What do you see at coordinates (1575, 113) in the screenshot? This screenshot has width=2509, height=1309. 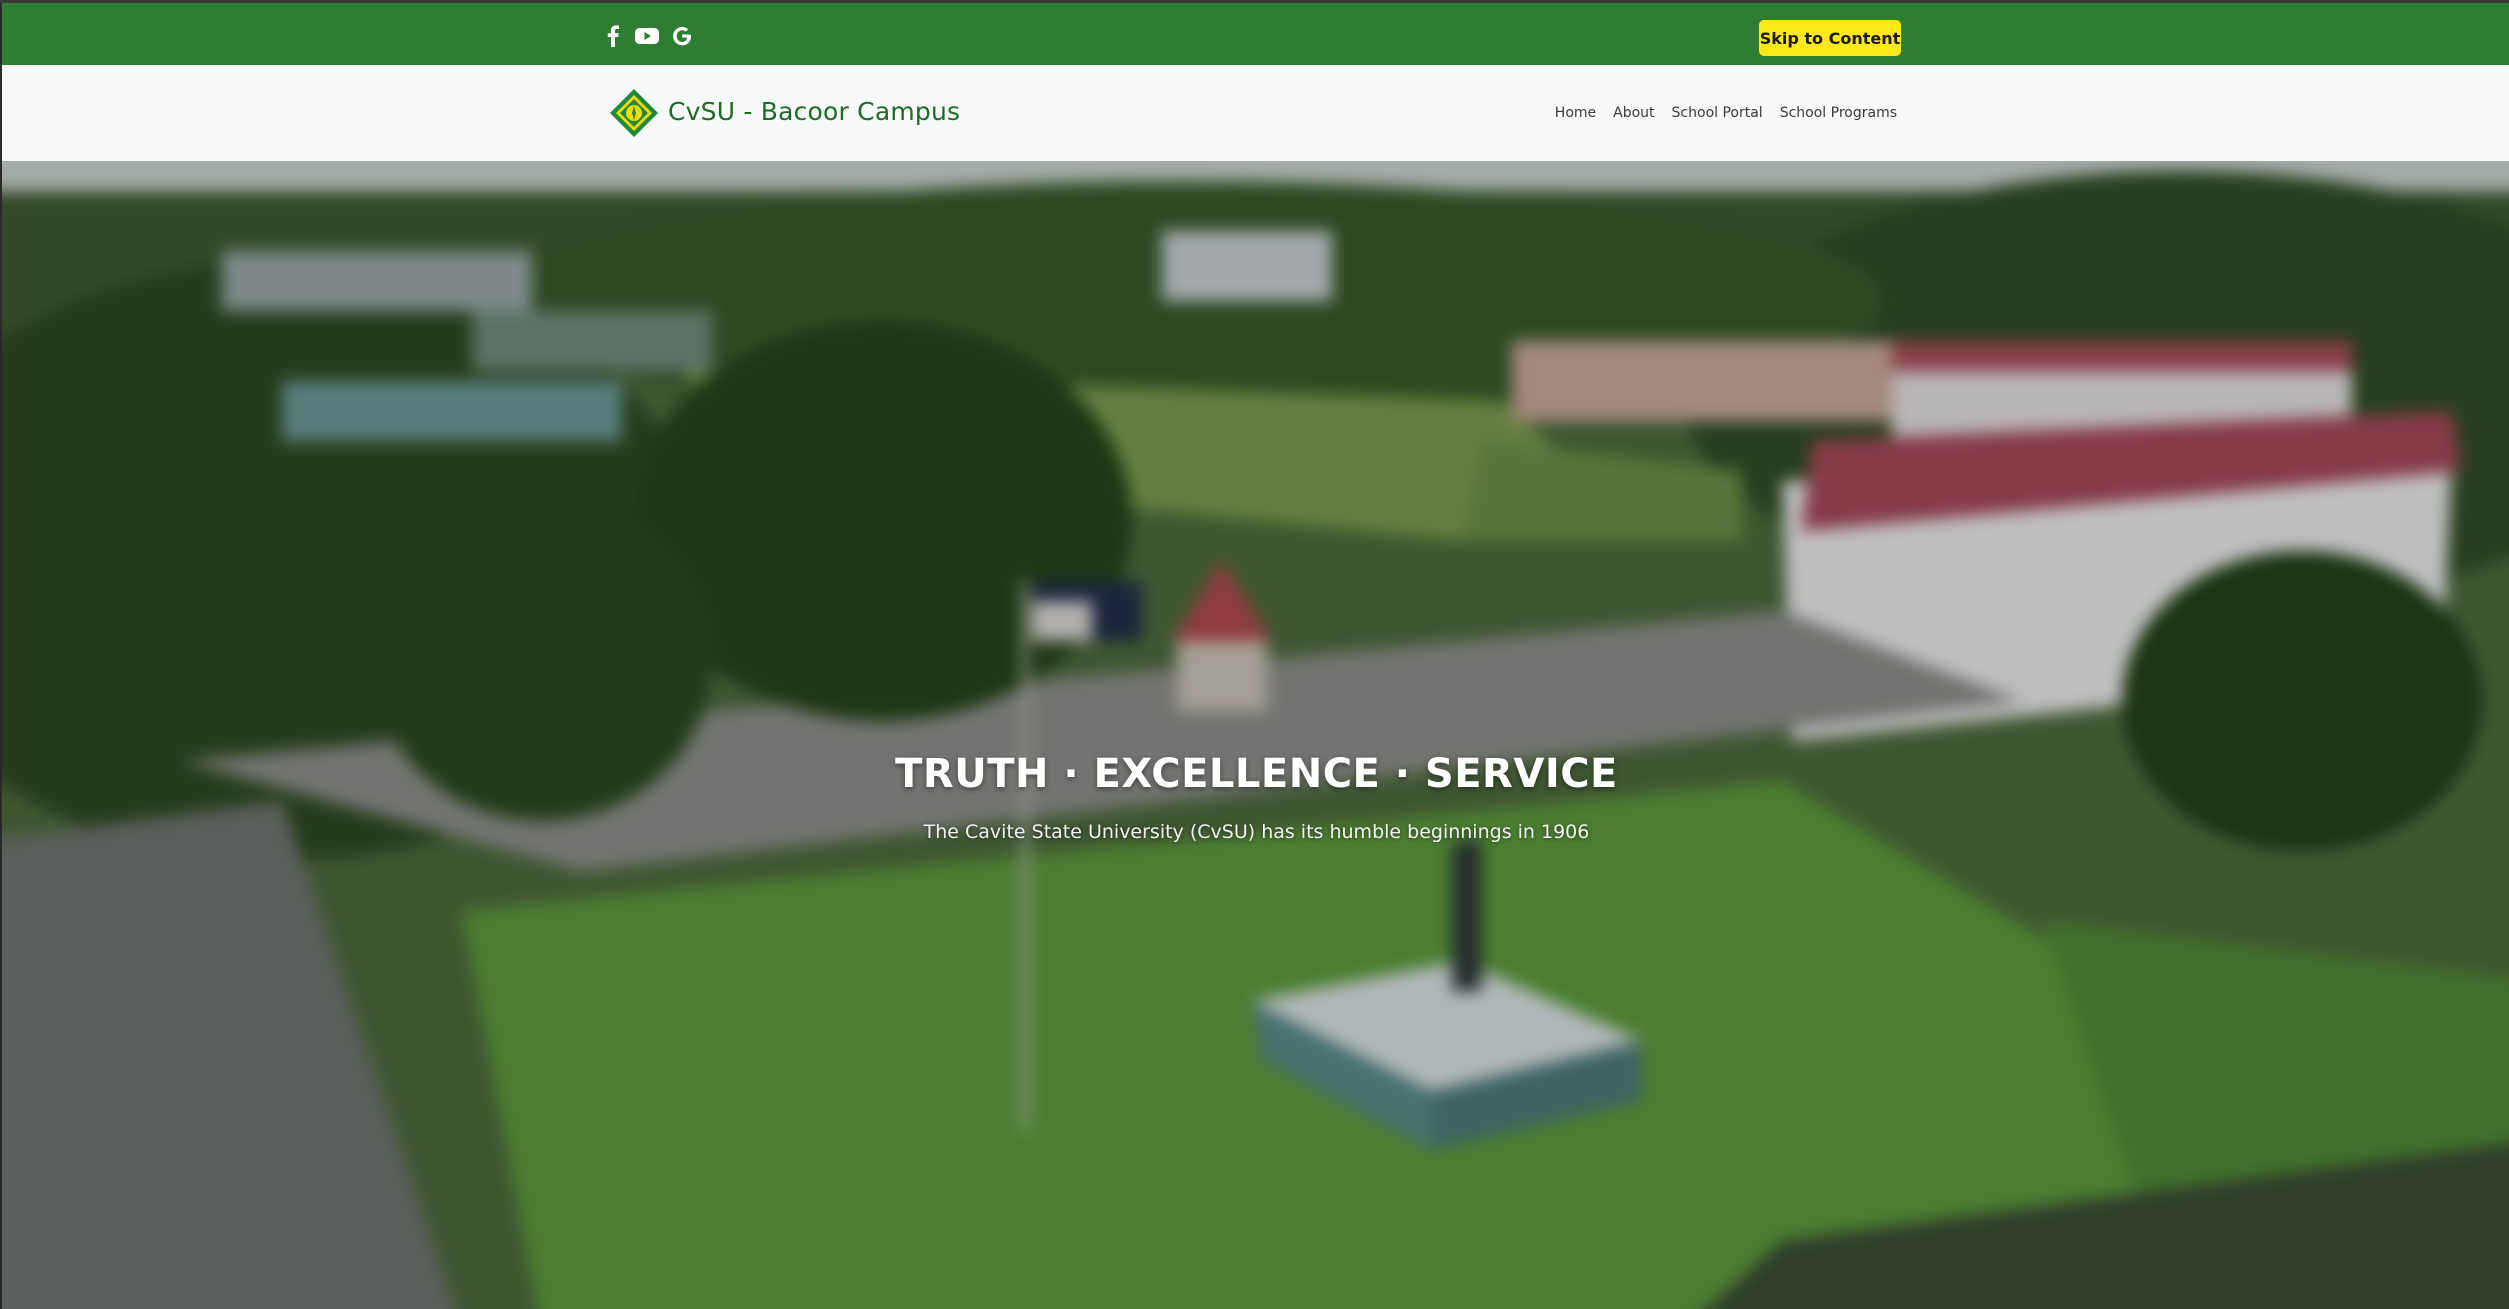 I see `nav-home: Home` at bounding box center [1575, 113].